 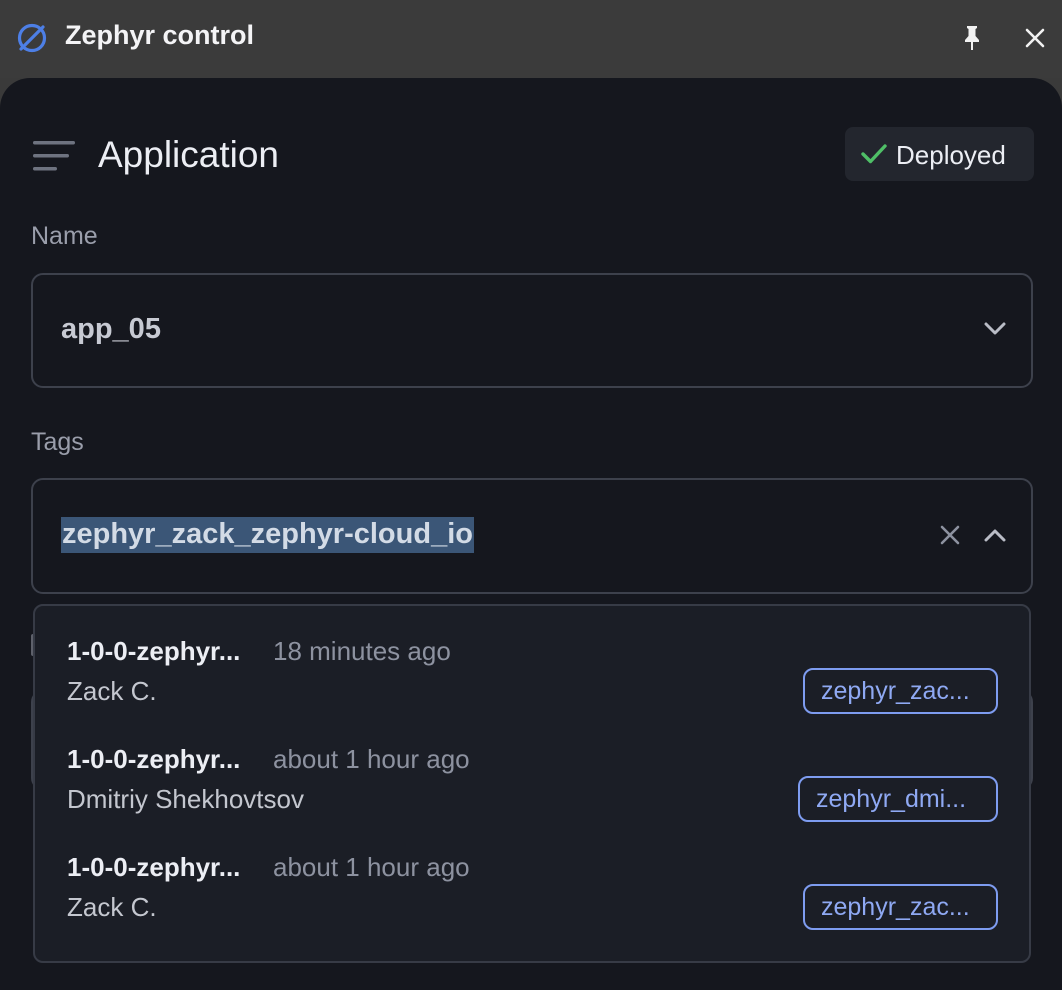 What do you see at coordinates (1035, 38) in the screenshot?
I see `close-icon` at bounding box center [1035, 38].